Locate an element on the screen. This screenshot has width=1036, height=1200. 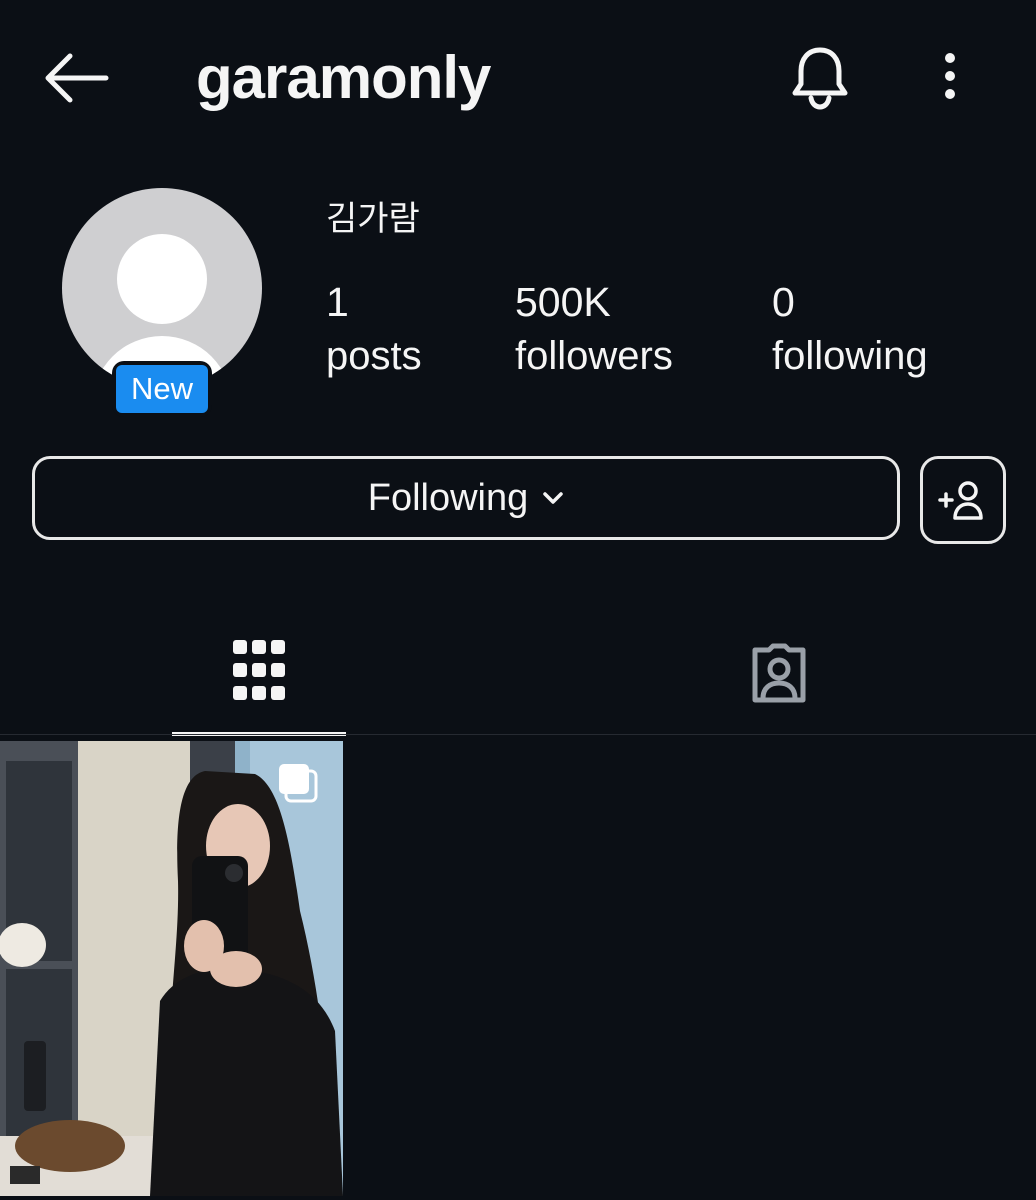
add-user-button is located at coordinates (963, 500).